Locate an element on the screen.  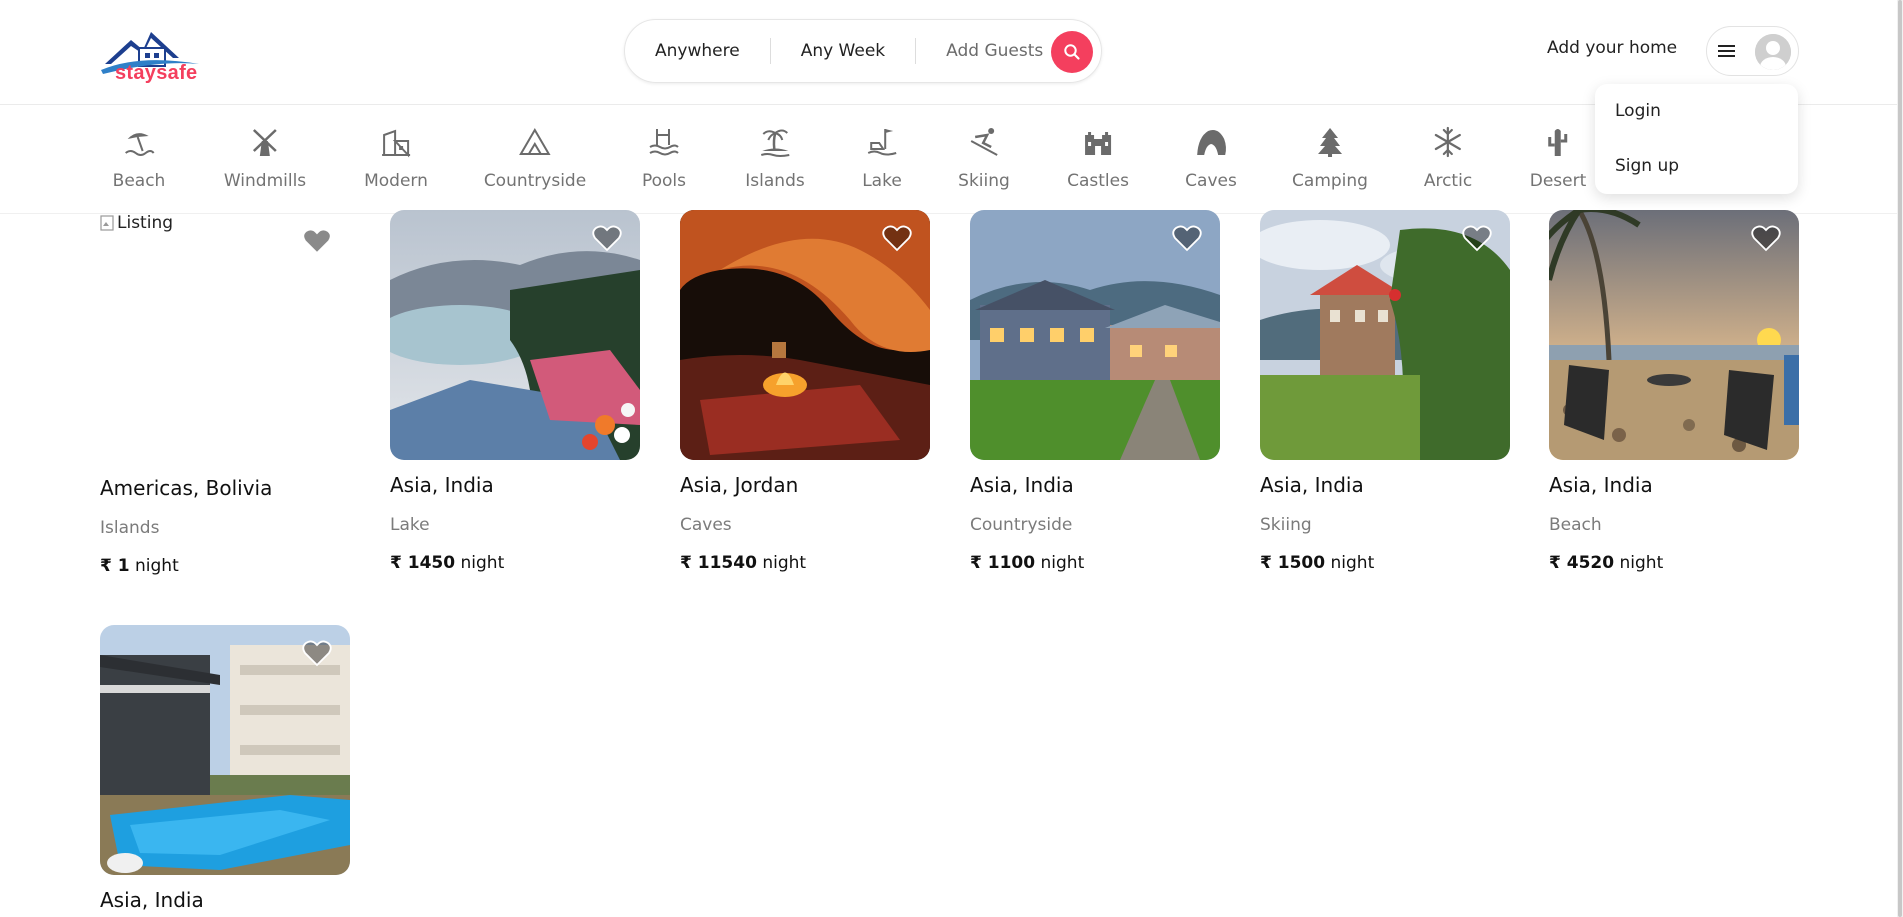
category-label: Beach is located at coordinates (139, 181).